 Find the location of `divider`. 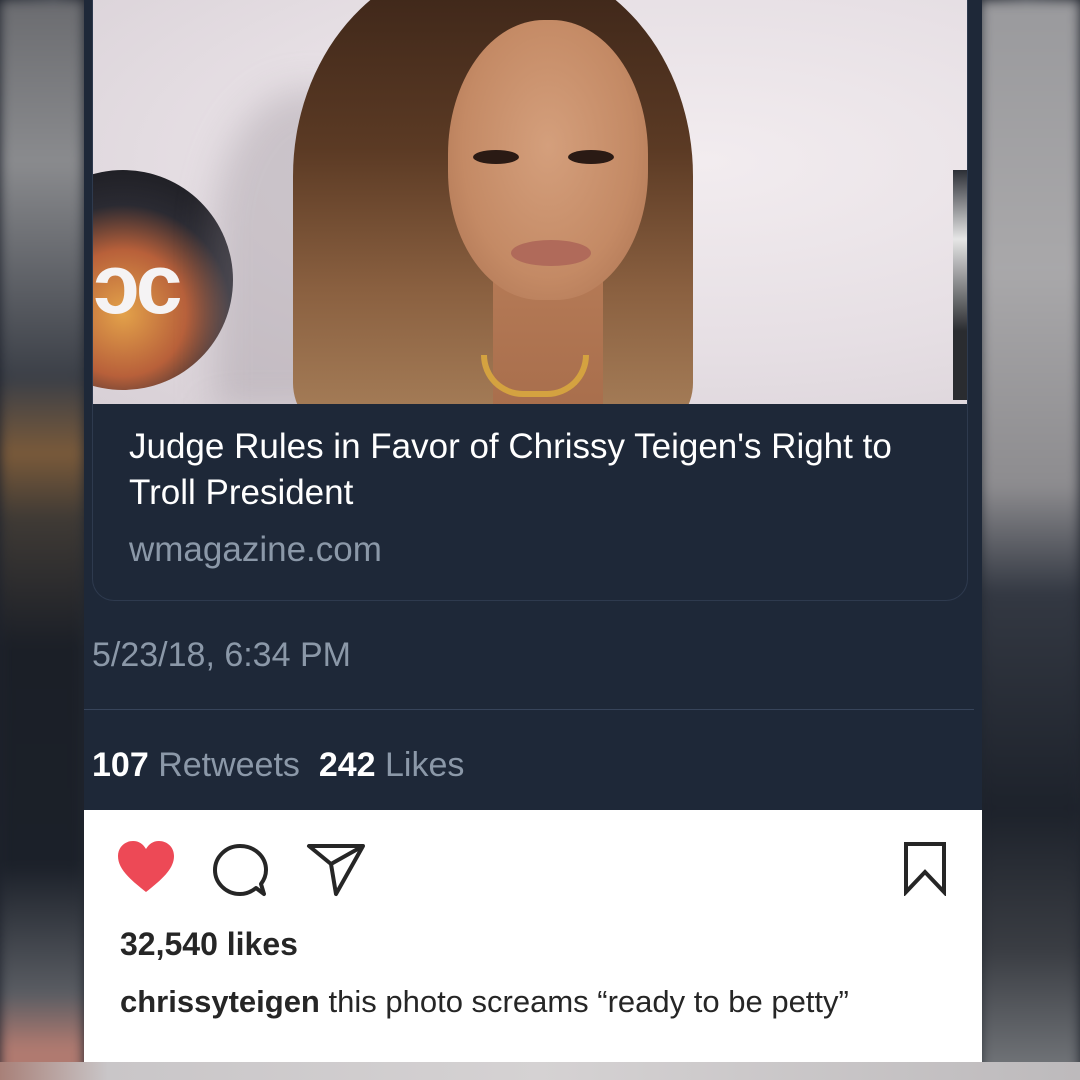

divider is located at coordinates (529, 709).